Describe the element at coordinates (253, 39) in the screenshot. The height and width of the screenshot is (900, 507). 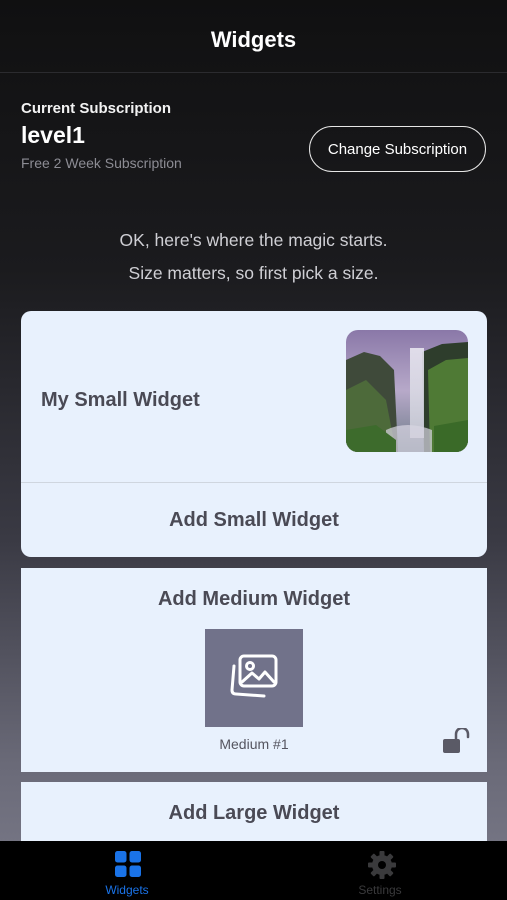
I see `page-title: Widgets` at that location.